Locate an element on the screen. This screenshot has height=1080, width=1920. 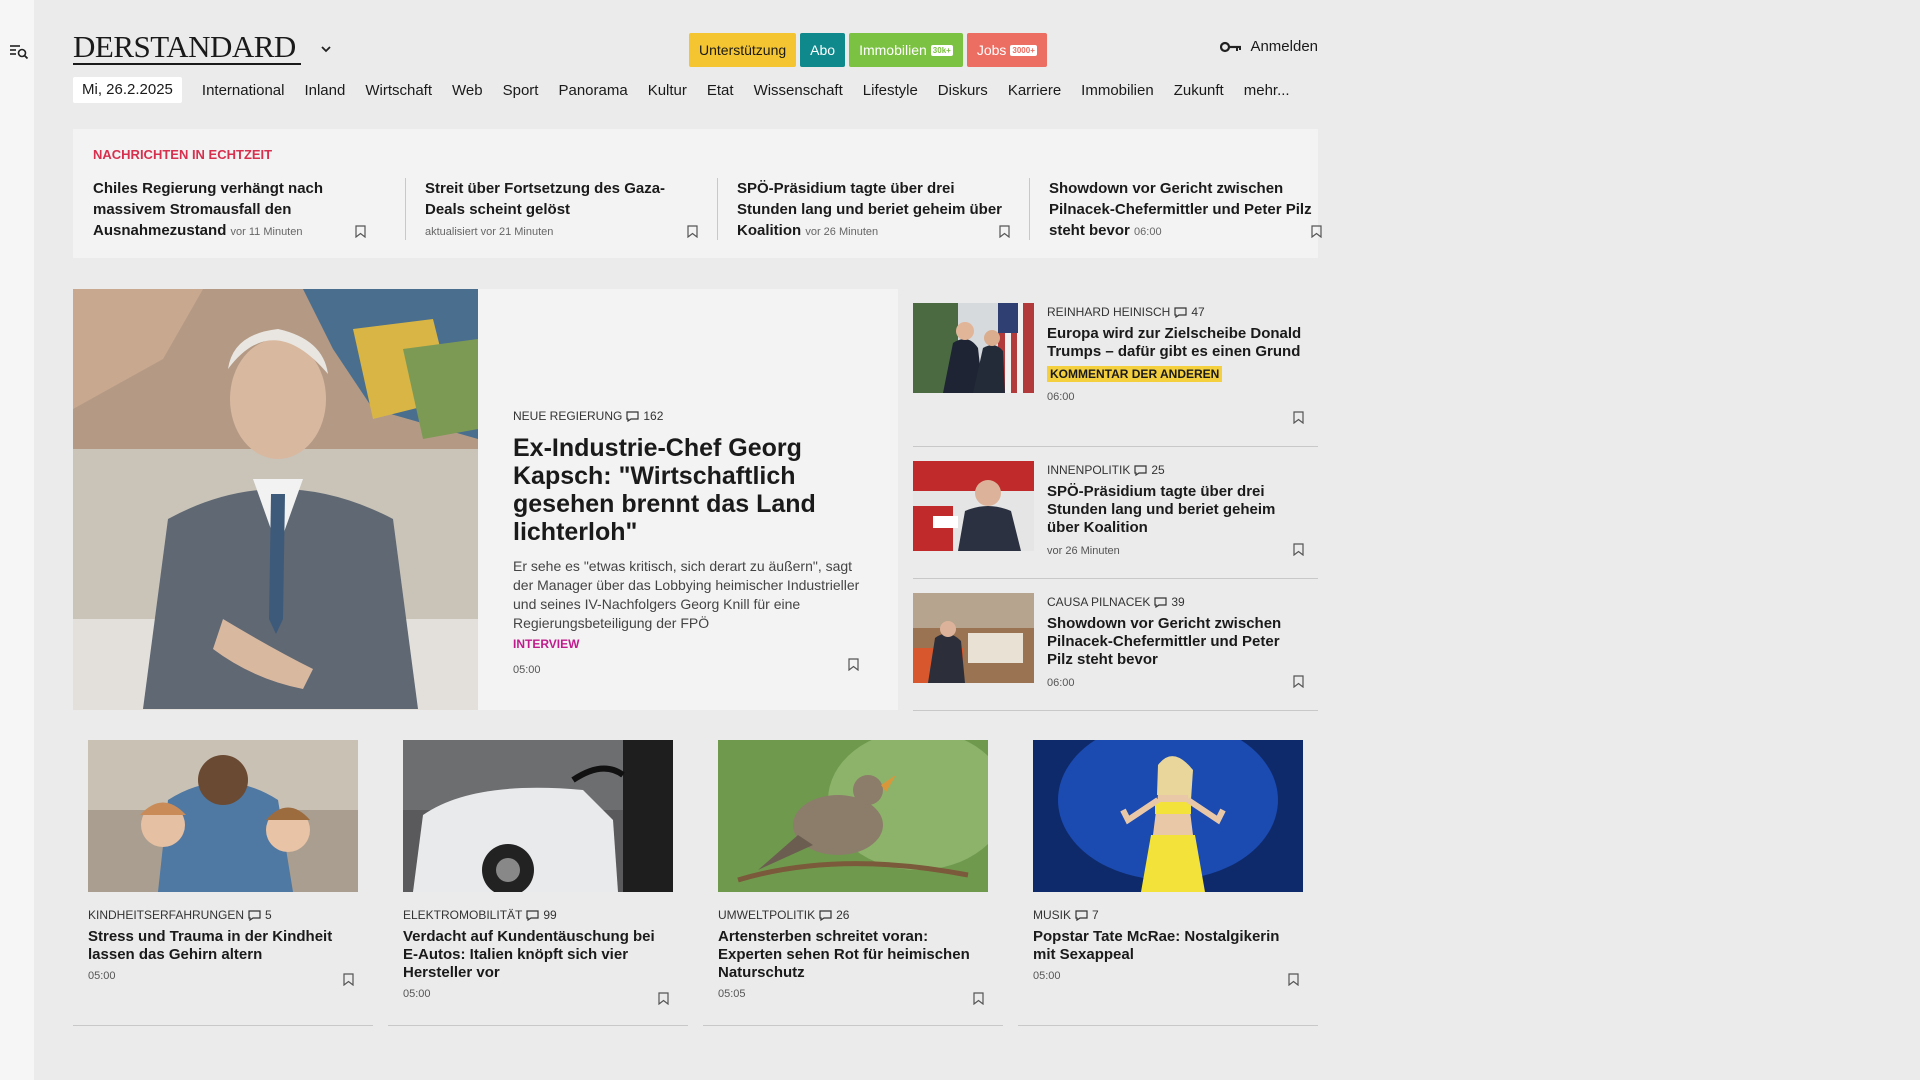
nav-item-kultur: Kultur is located at coordinates (667, 90).